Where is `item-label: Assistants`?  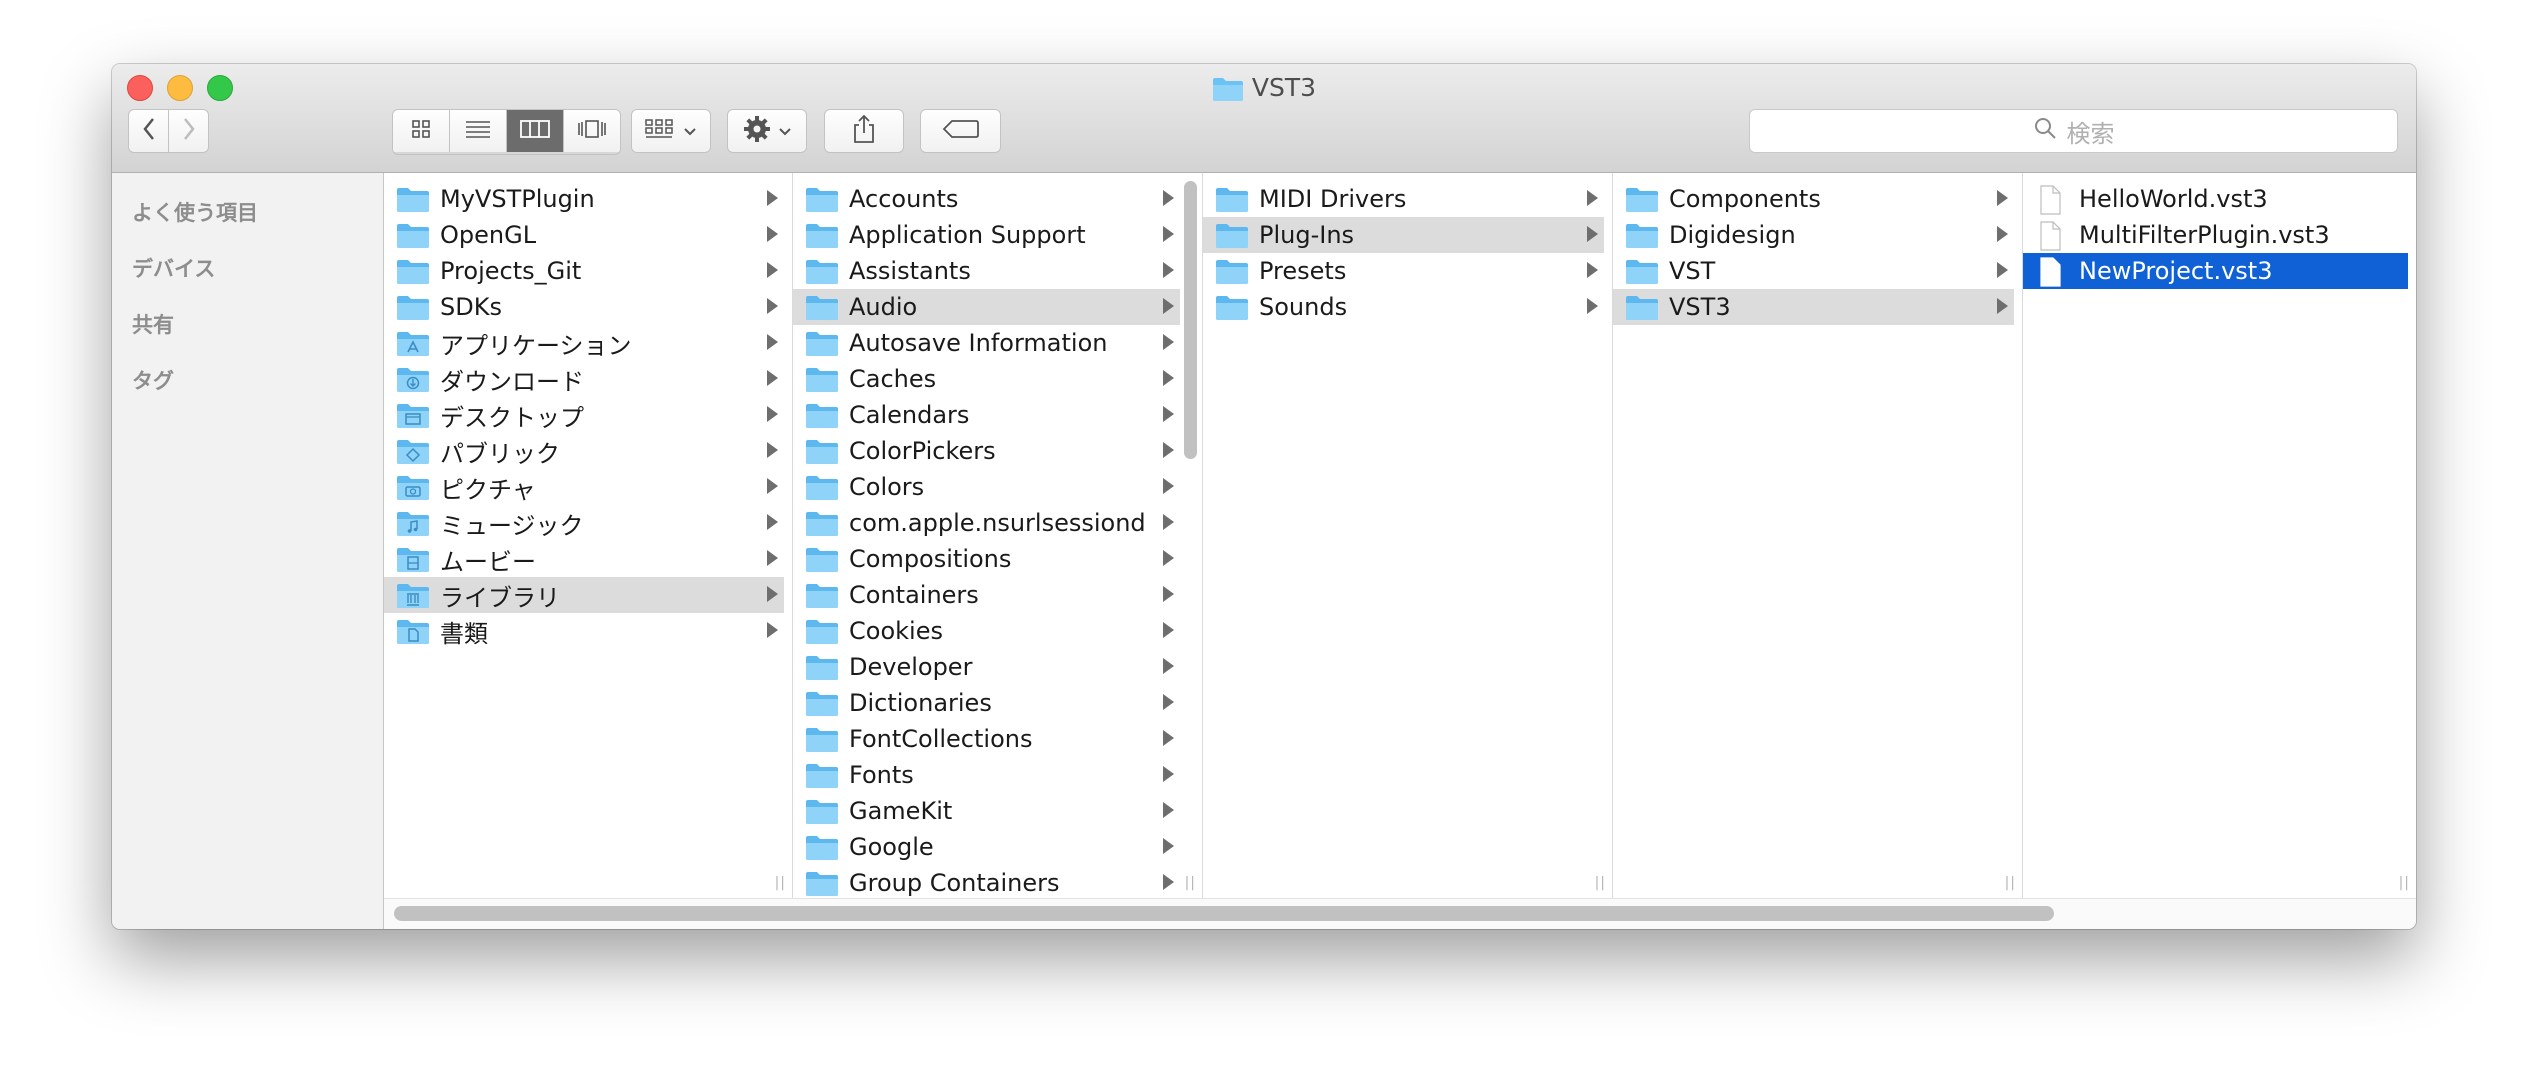 item-label: Assistants is located at coordinates (910, 271).